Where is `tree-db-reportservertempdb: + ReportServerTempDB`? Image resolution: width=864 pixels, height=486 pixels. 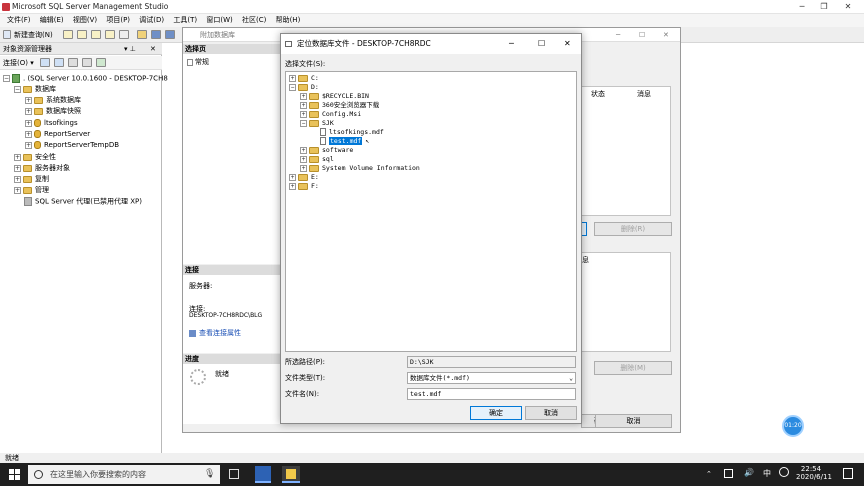
tree-db-reportservertempdb: + ReportServerTempDB is located at coordinates (72, 145).